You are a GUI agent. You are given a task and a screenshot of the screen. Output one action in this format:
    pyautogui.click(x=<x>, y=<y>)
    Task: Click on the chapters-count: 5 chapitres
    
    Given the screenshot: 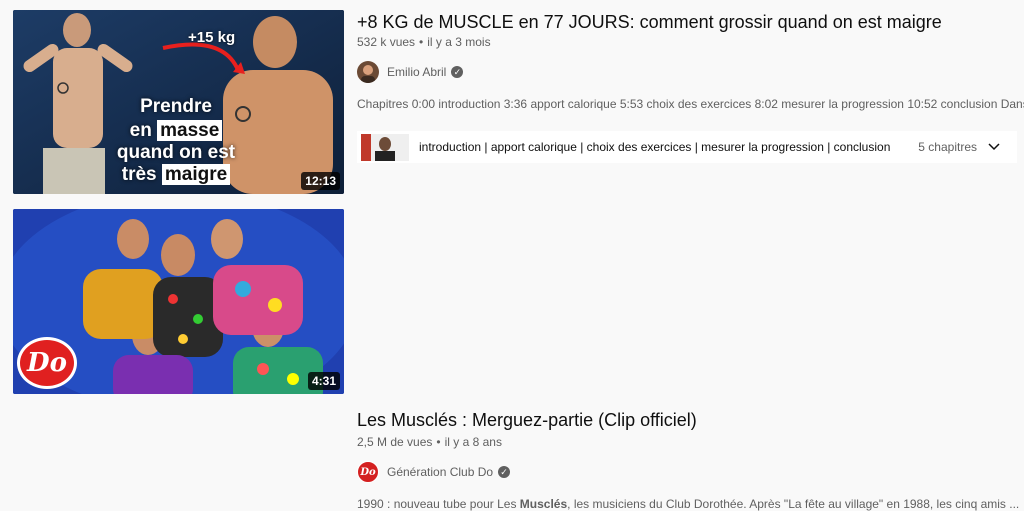 What is the action you would take?
    pyautogui.click(x=947, y=147)
    